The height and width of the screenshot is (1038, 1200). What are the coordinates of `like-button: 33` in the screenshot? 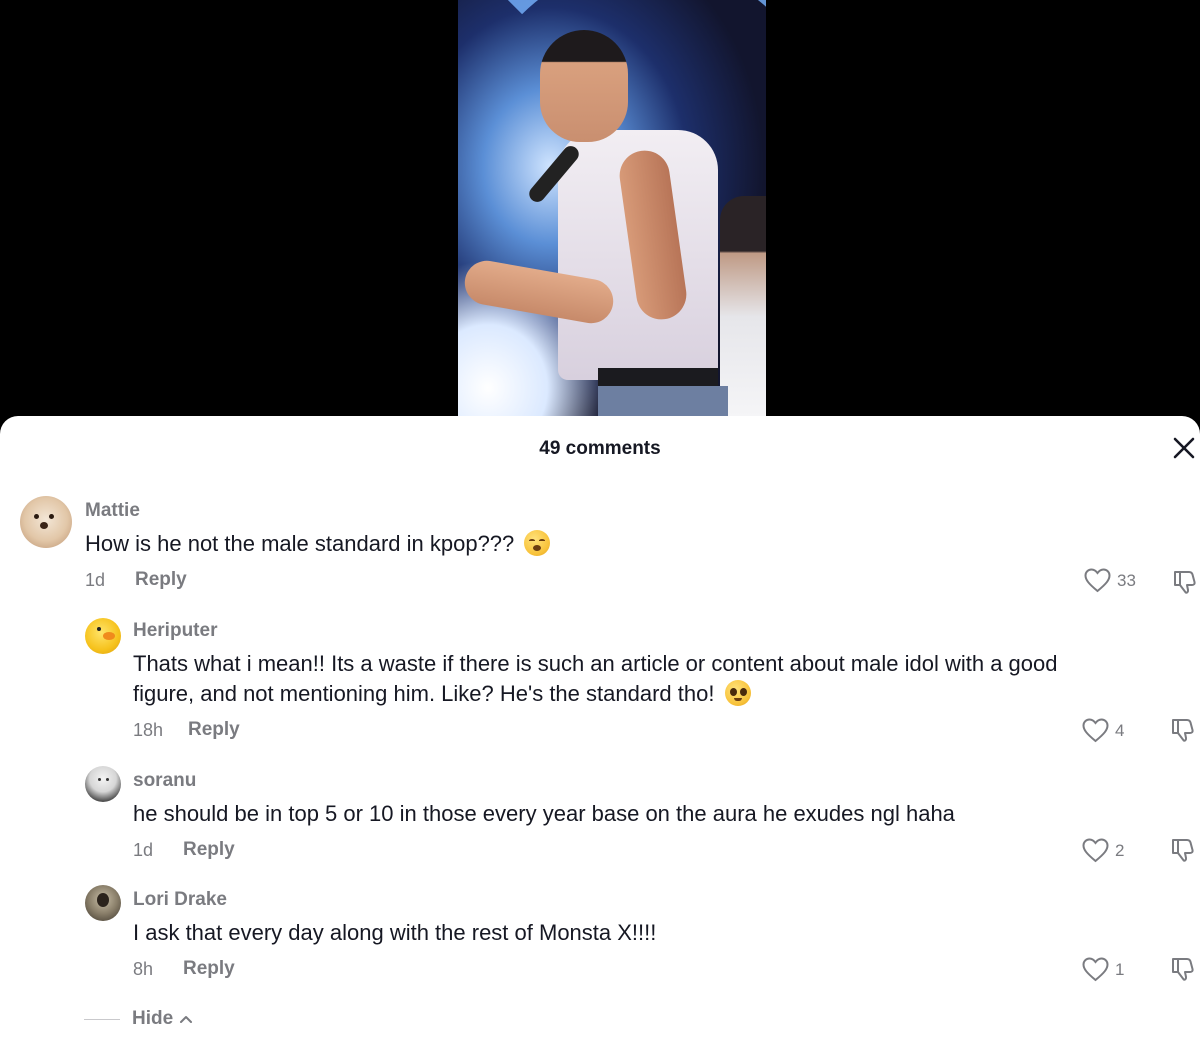 It's located at (1110, 580).